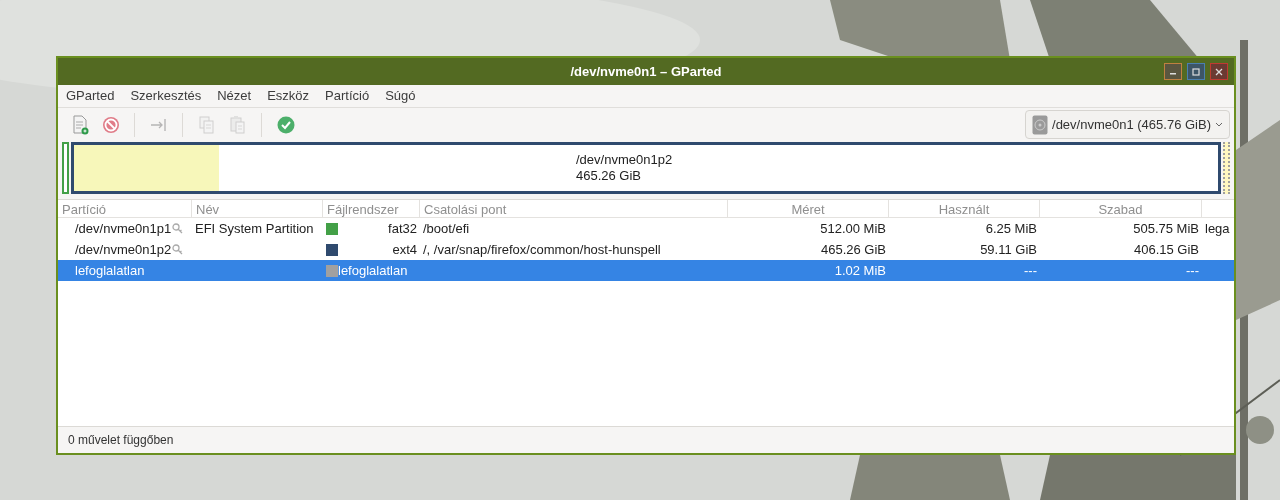 This screenshot has height=500, width=1280. I want to click on no-entry-icon, so click(110, 124).